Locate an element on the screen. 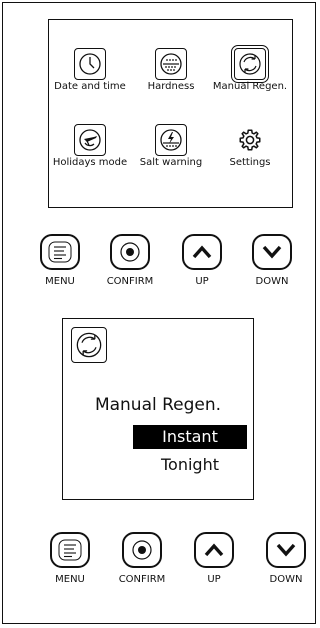 The width and height of the screenshot is (320, 628). menu-item-settings: Settings is located at coordinates (250, 156).